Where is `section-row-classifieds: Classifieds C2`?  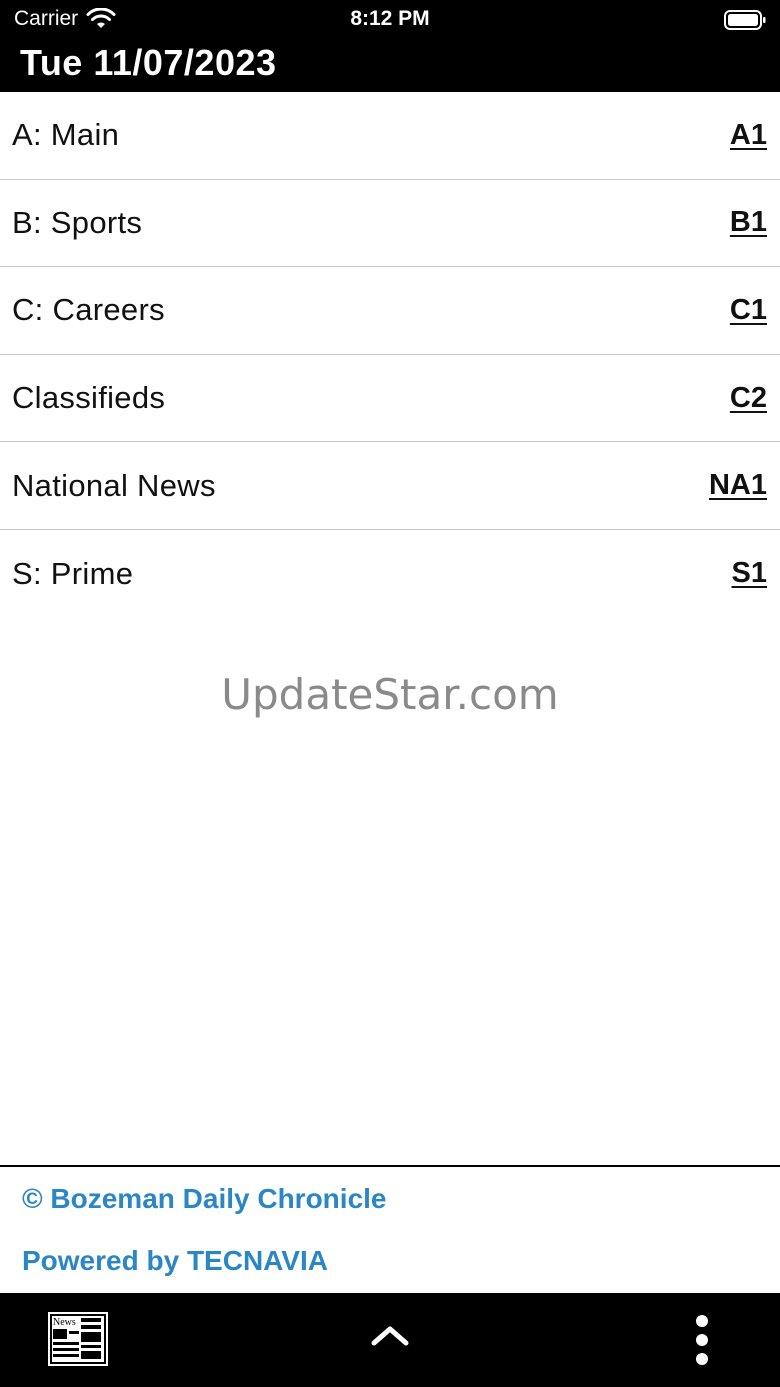 section-row-classifieds: Classifieds C2 is located at coordinates (390, 399).